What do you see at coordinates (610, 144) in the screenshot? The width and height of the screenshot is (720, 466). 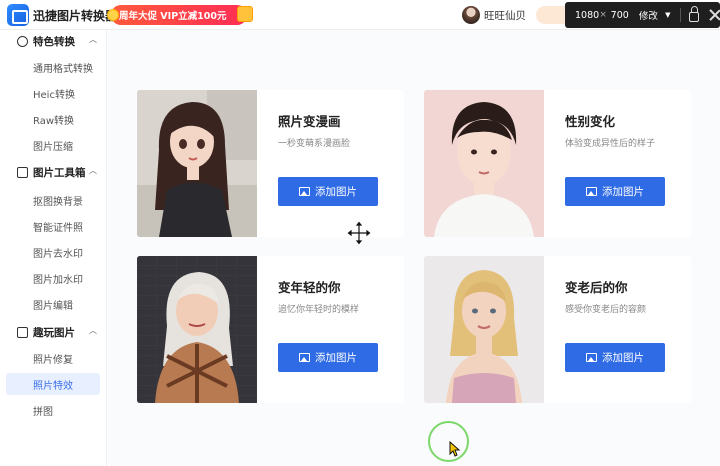 I see `card-subtitle: 体验变成异性后的样子` at bounding box center [610, 144].